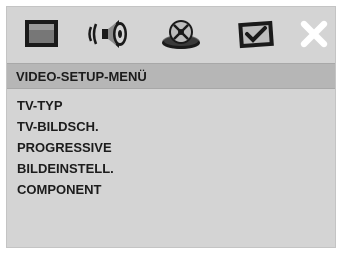 The image size is (343, 254). What do you see at coordinates (171, 76) in the screenshot?
I see `menu-title-bar: VIDEO-SETUP-MENÜ` at bounding box center [171, 76].